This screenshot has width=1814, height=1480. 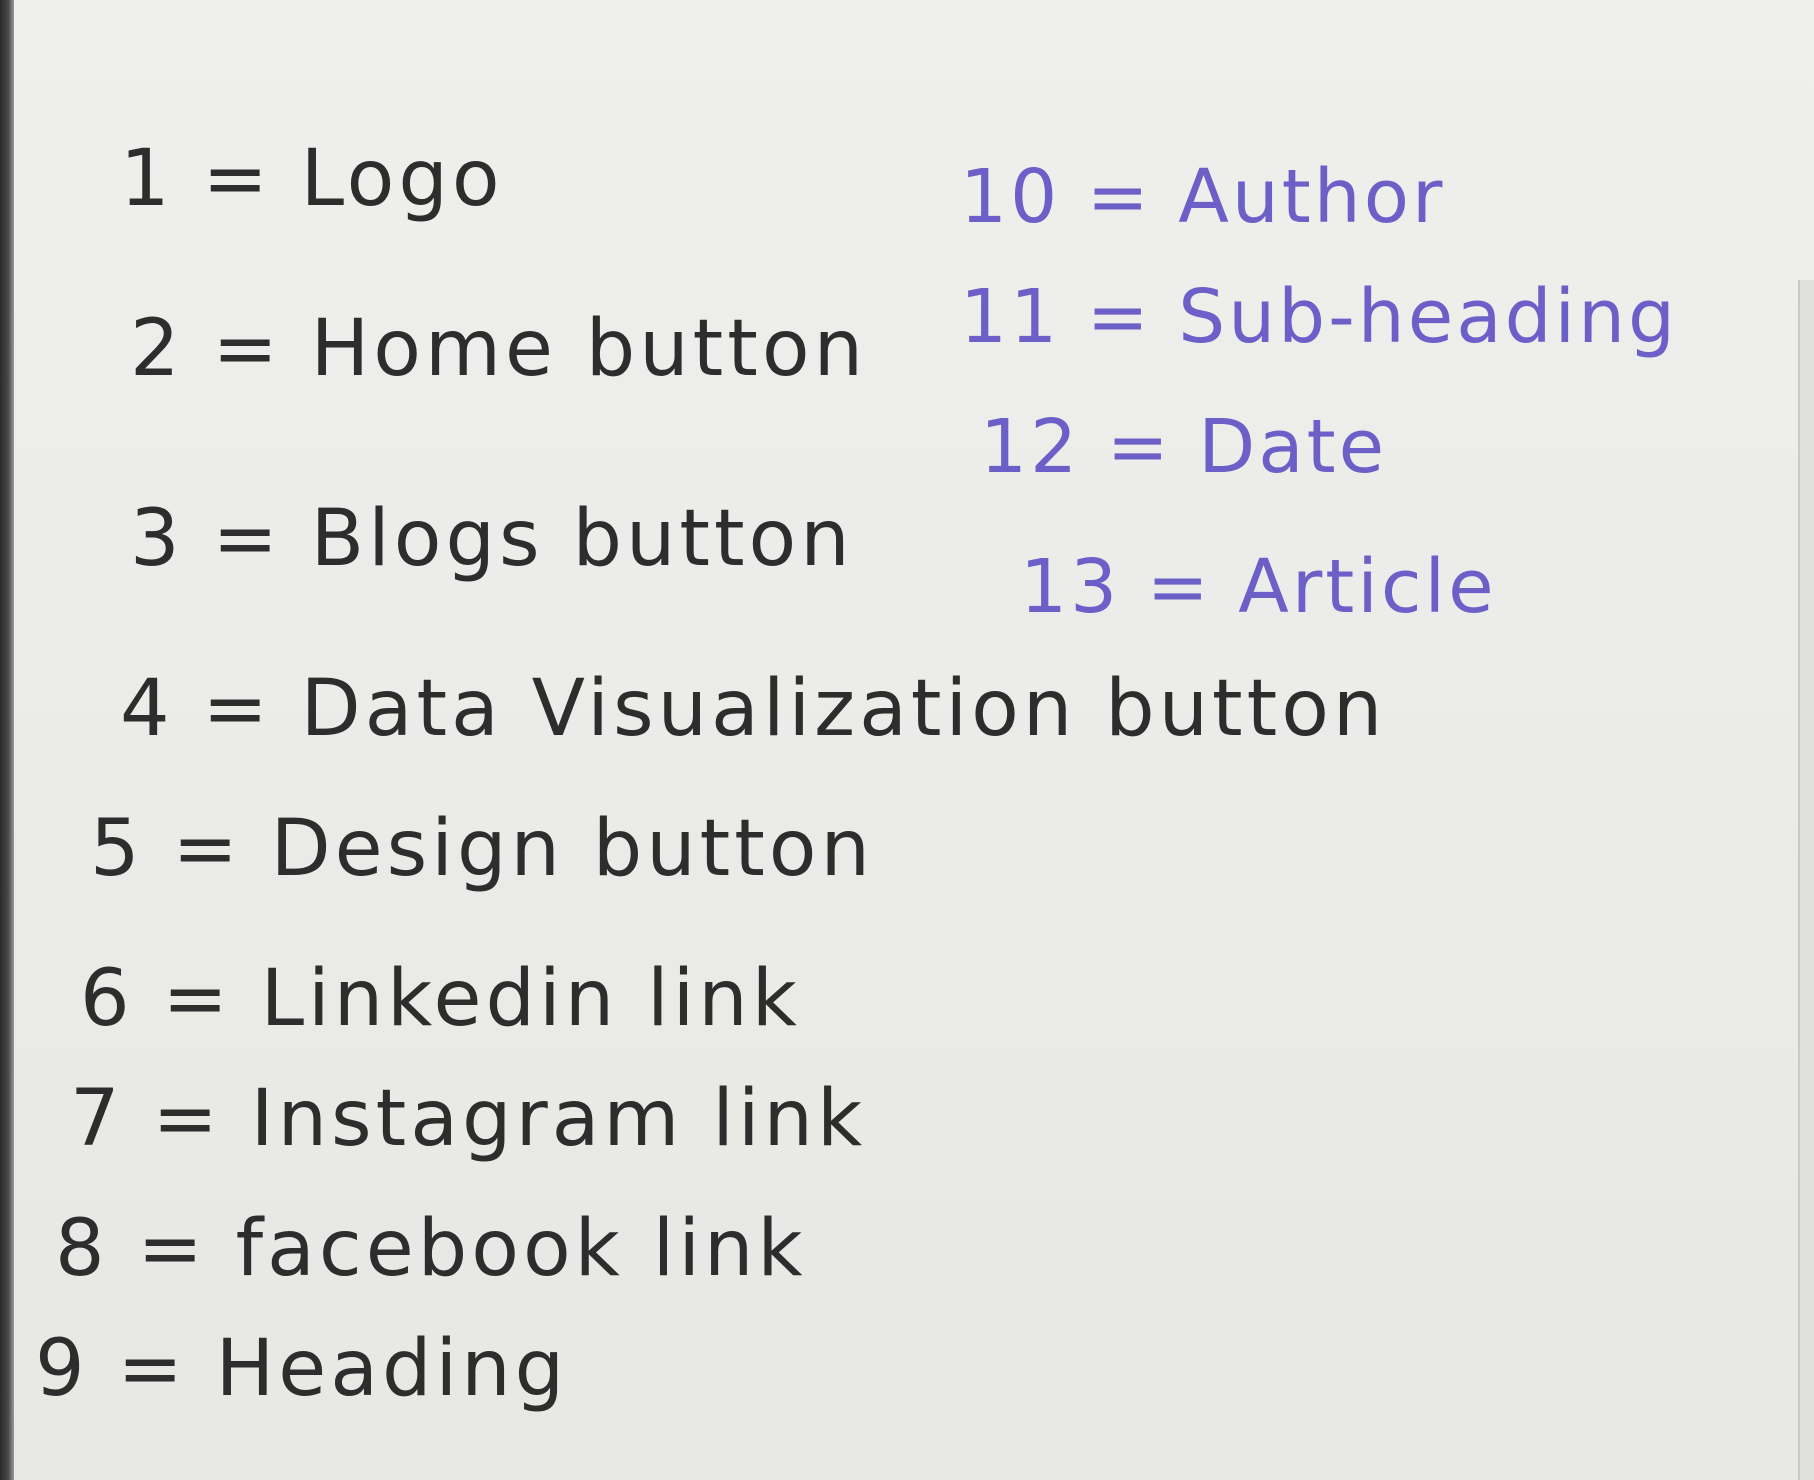 What do you see at coordinates (1293, 447) in the screenshot?
I see `legend-label: Date` at bounding box center [1293, 447].